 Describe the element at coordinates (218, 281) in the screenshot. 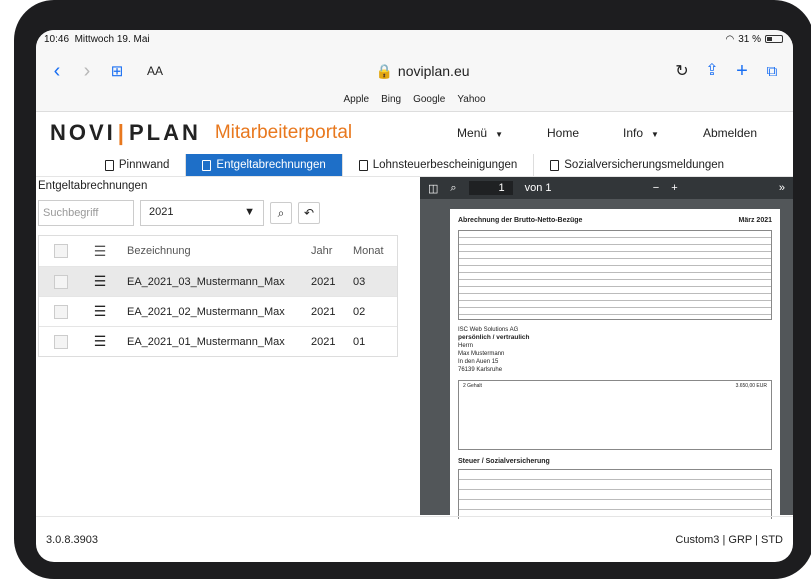

I see `table-row: ☰ EA_2021_03_Mustermann_Max 2021 03` at that location.